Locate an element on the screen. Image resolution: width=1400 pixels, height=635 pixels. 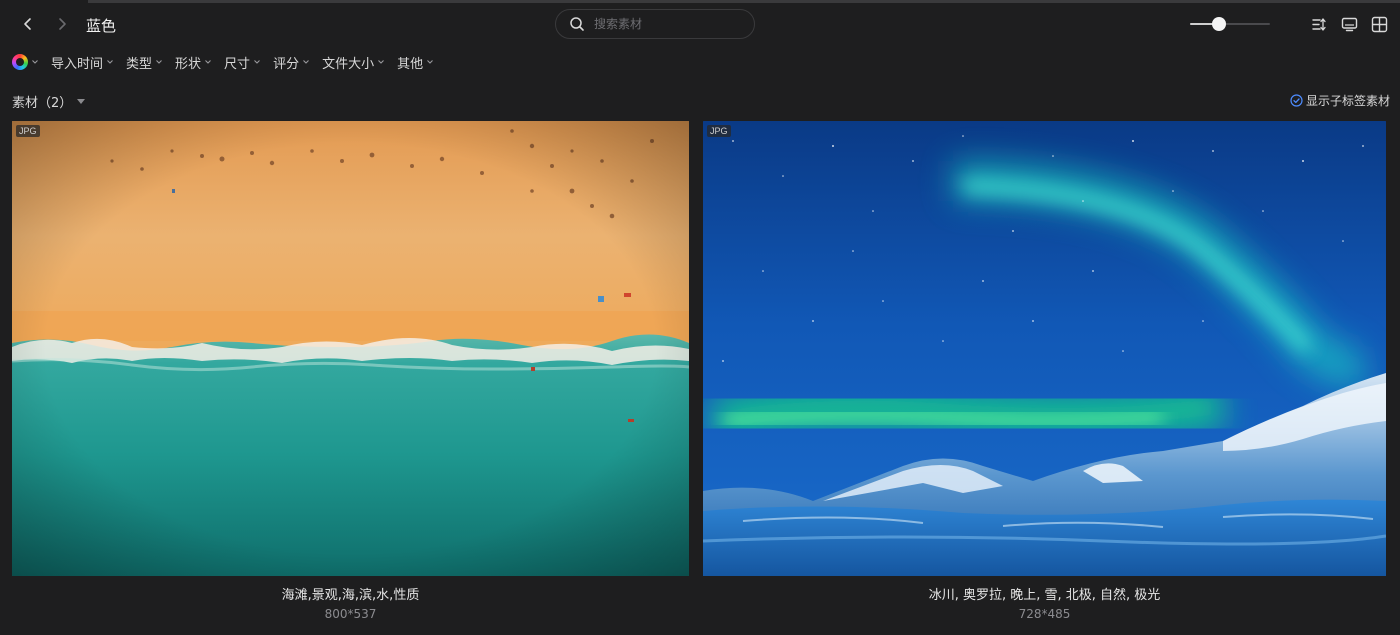
filter-other: 其他 is located at coordinates (415, 62).